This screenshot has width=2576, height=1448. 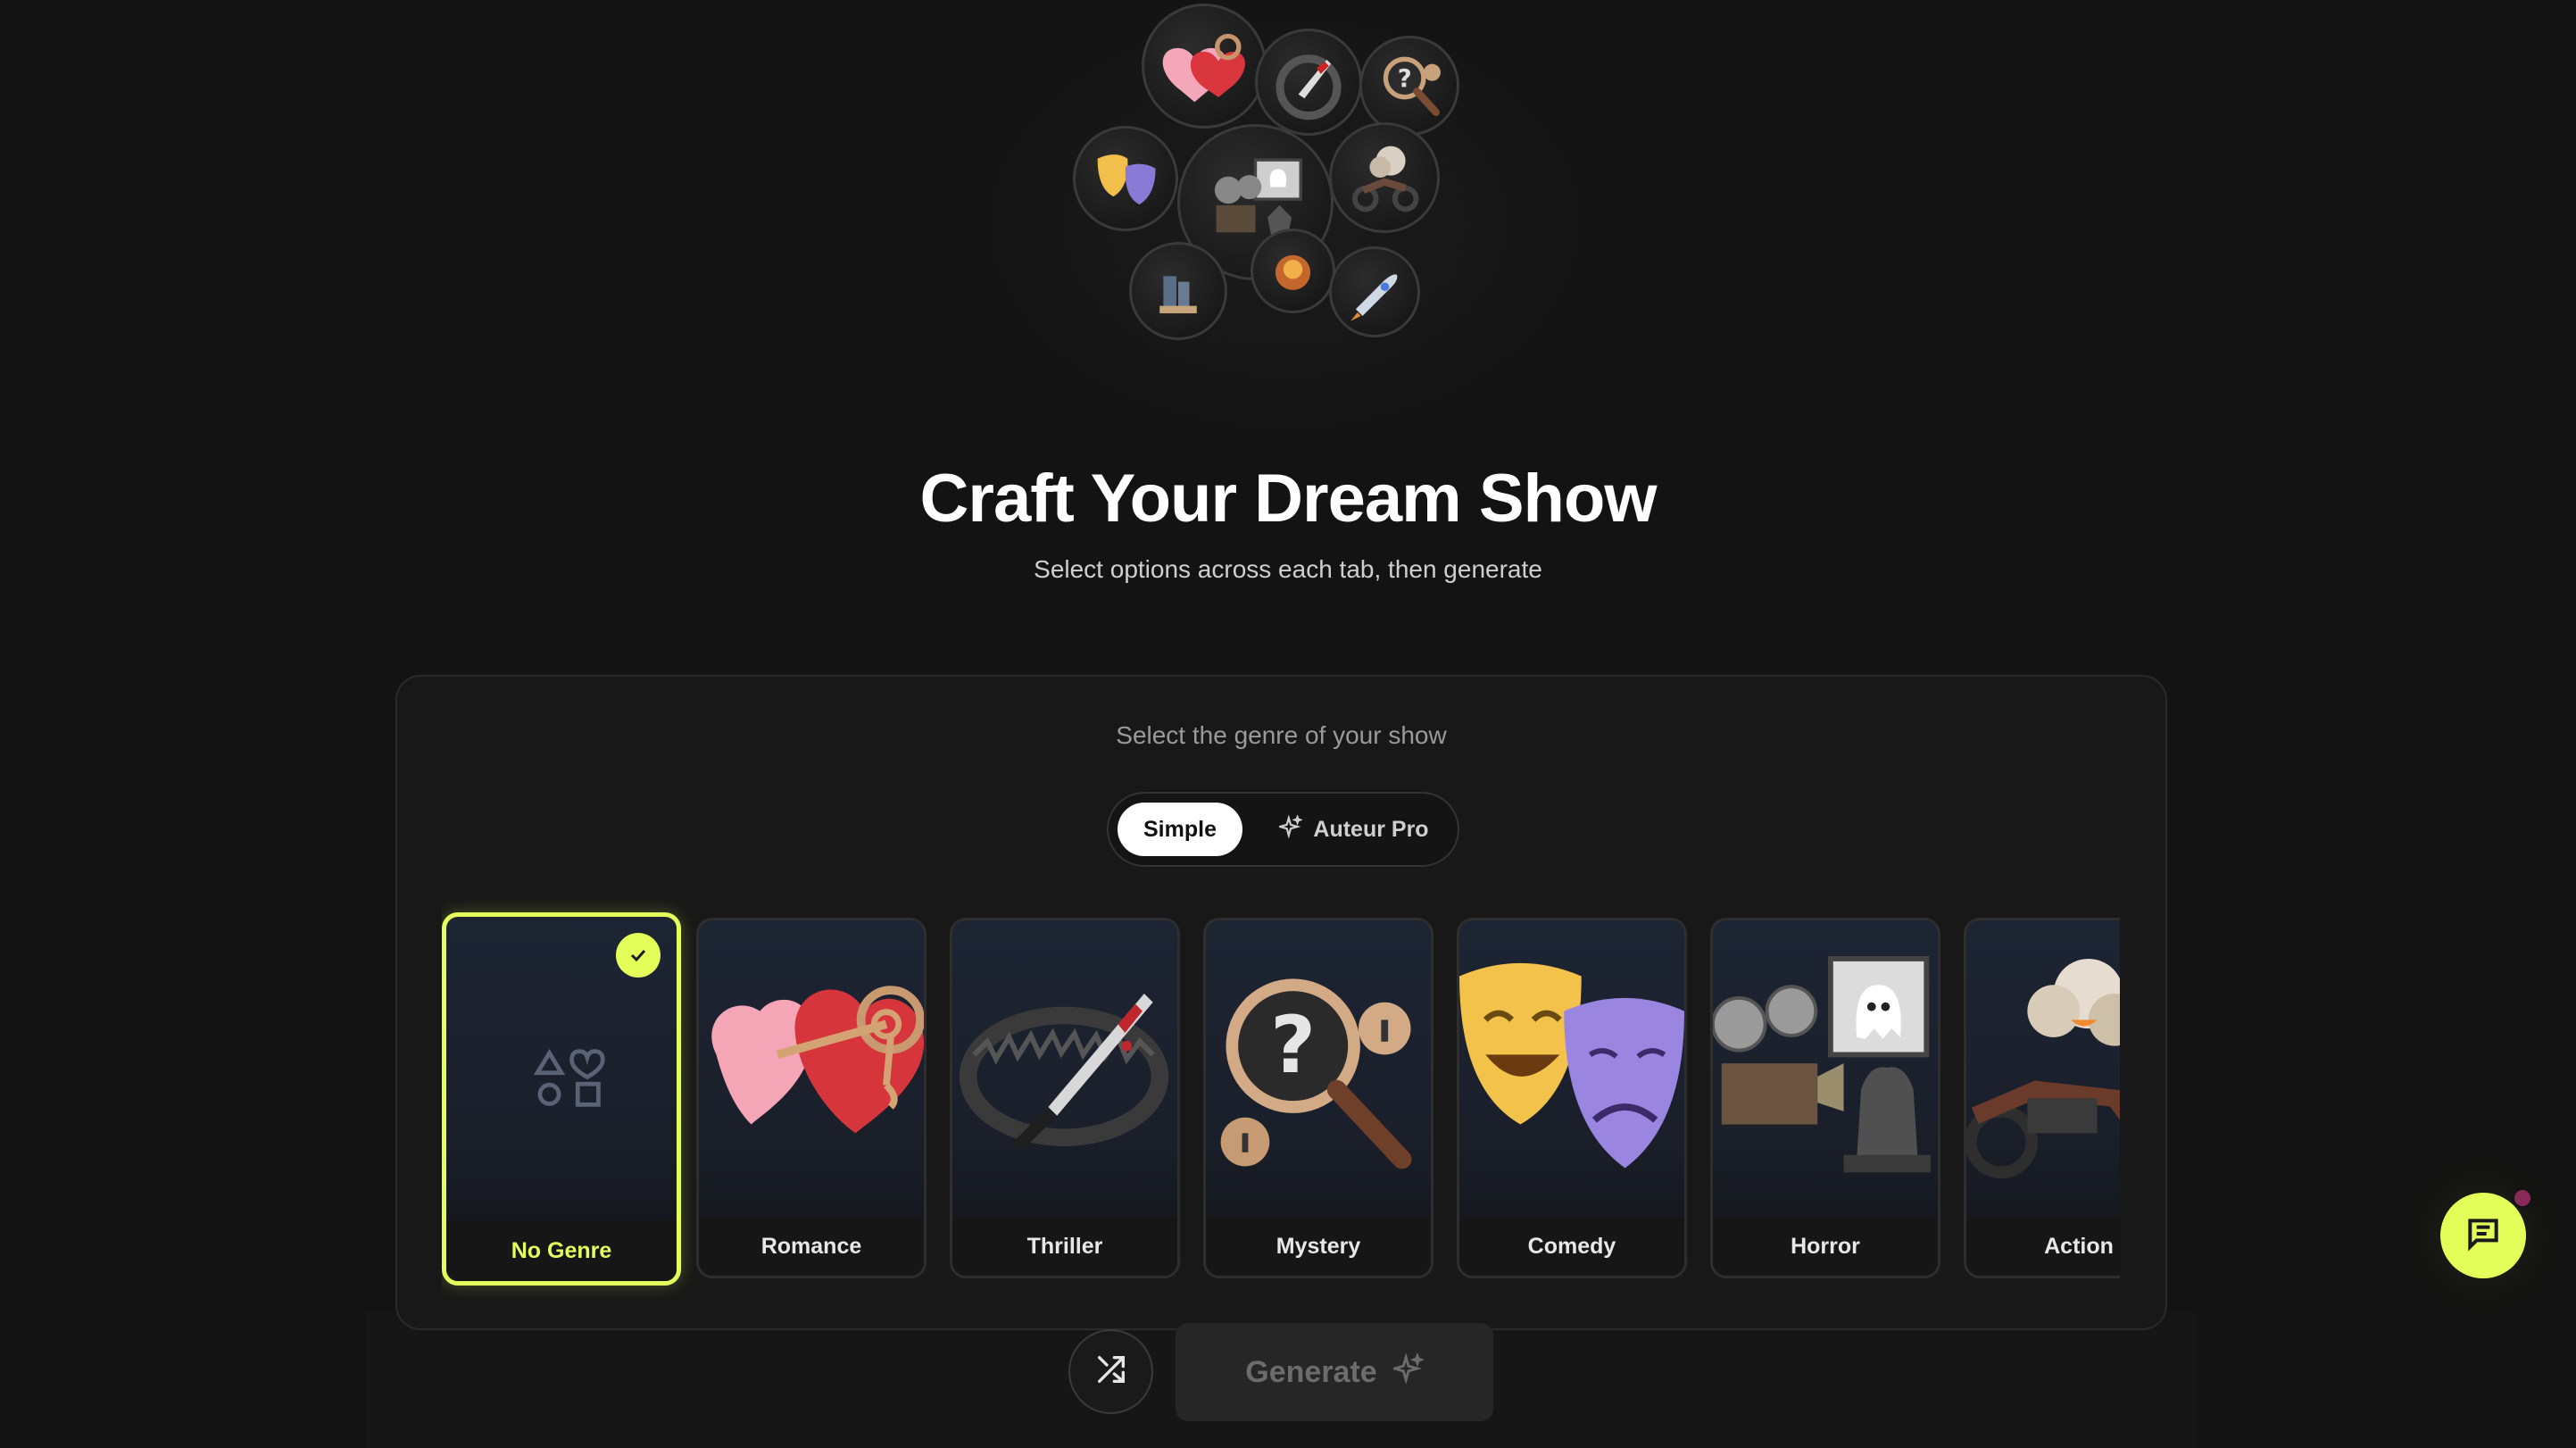 I want to click on chat-button, so click(x=2483, y=1235).